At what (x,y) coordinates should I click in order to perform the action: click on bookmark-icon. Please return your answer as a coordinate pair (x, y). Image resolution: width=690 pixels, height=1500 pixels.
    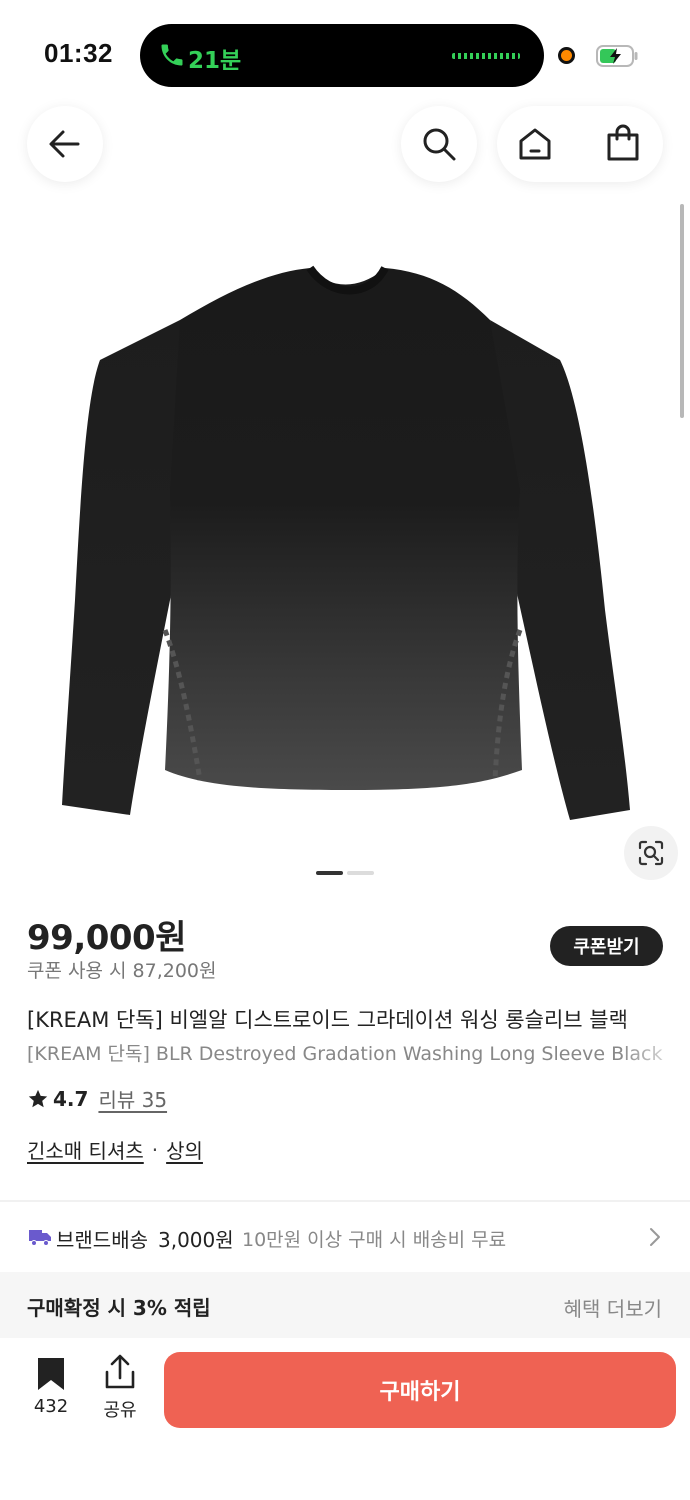
    Looking at the image, I should click on (51, 1374).